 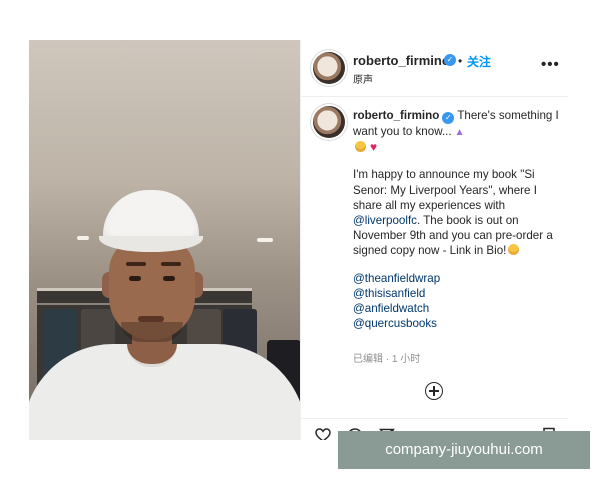 What do you see at coordinates (385, 220) in the screenshot?
I see `mention-link: @liverpoolfc` at bounding box center [385, 220].